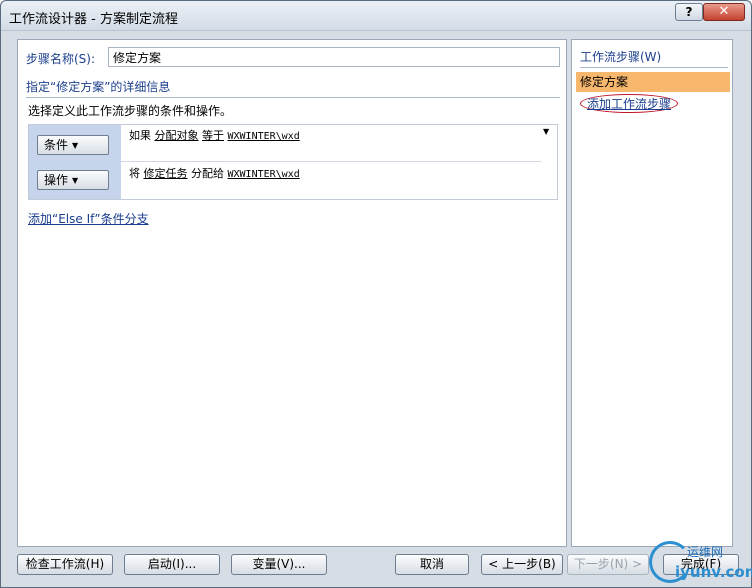 The width and height of the screenshot is (752, 588). I want to click on workflow-steps-title: 工作流步骤(W), so click(654, 58).